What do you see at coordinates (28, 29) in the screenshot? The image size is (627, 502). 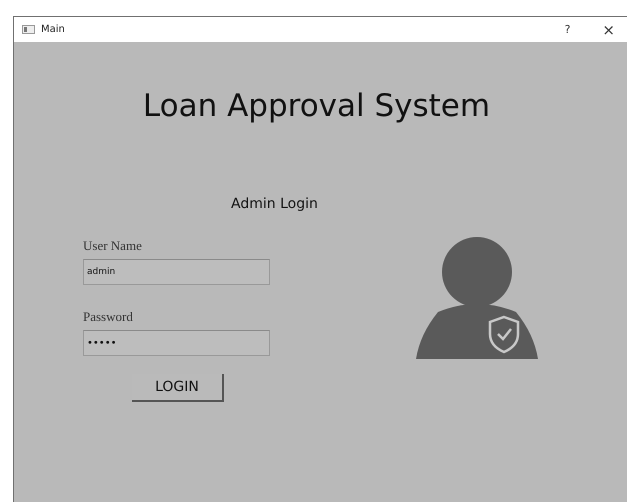 I see `window-icon` at bounding box center [28, 29].